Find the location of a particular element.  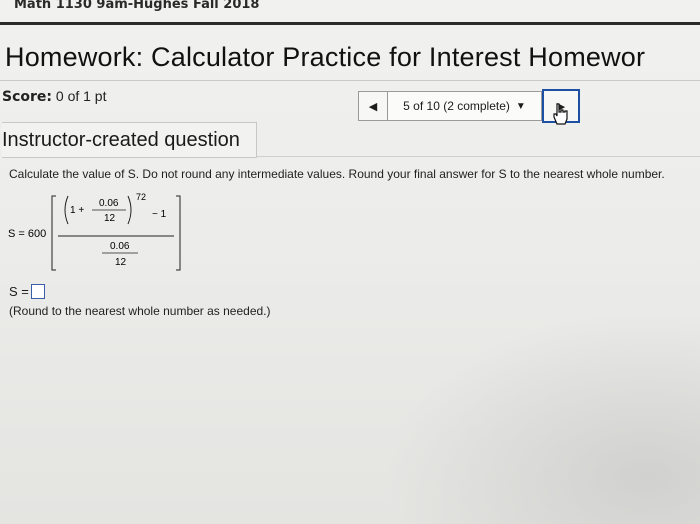

previous-question-button: ◀ is located at coordinates (372, 106).